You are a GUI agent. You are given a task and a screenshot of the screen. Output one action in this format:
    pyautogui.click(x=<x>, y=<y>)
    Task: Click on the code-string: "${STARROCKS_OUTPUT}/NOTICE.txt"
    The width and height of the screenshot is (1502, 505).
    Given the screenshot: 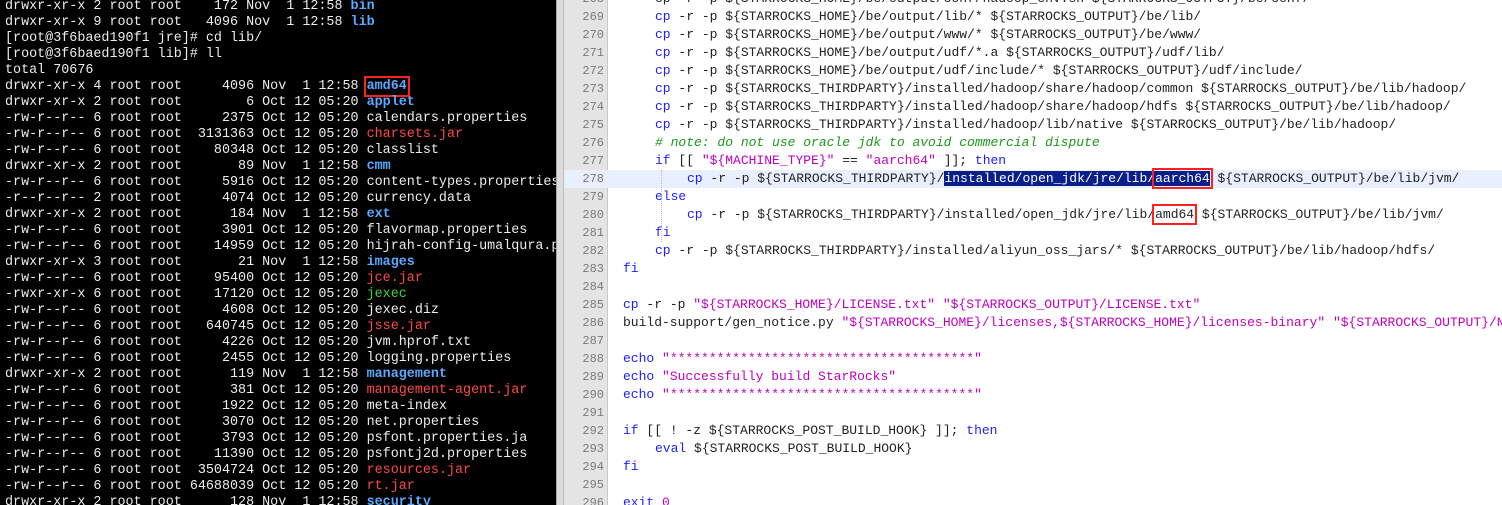 What is the action you would take?
    pyautogui.click(x=1417, y=322)
    